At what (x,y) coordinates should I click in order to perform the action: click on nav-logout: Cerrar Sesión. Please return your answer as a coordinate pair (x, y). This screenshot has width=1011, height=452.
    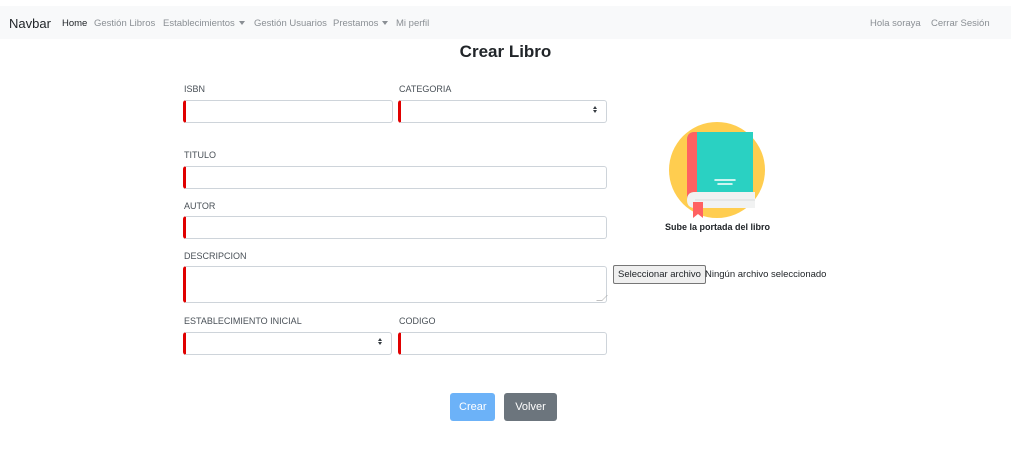
    Looking at the image, I should click on (960, 23).